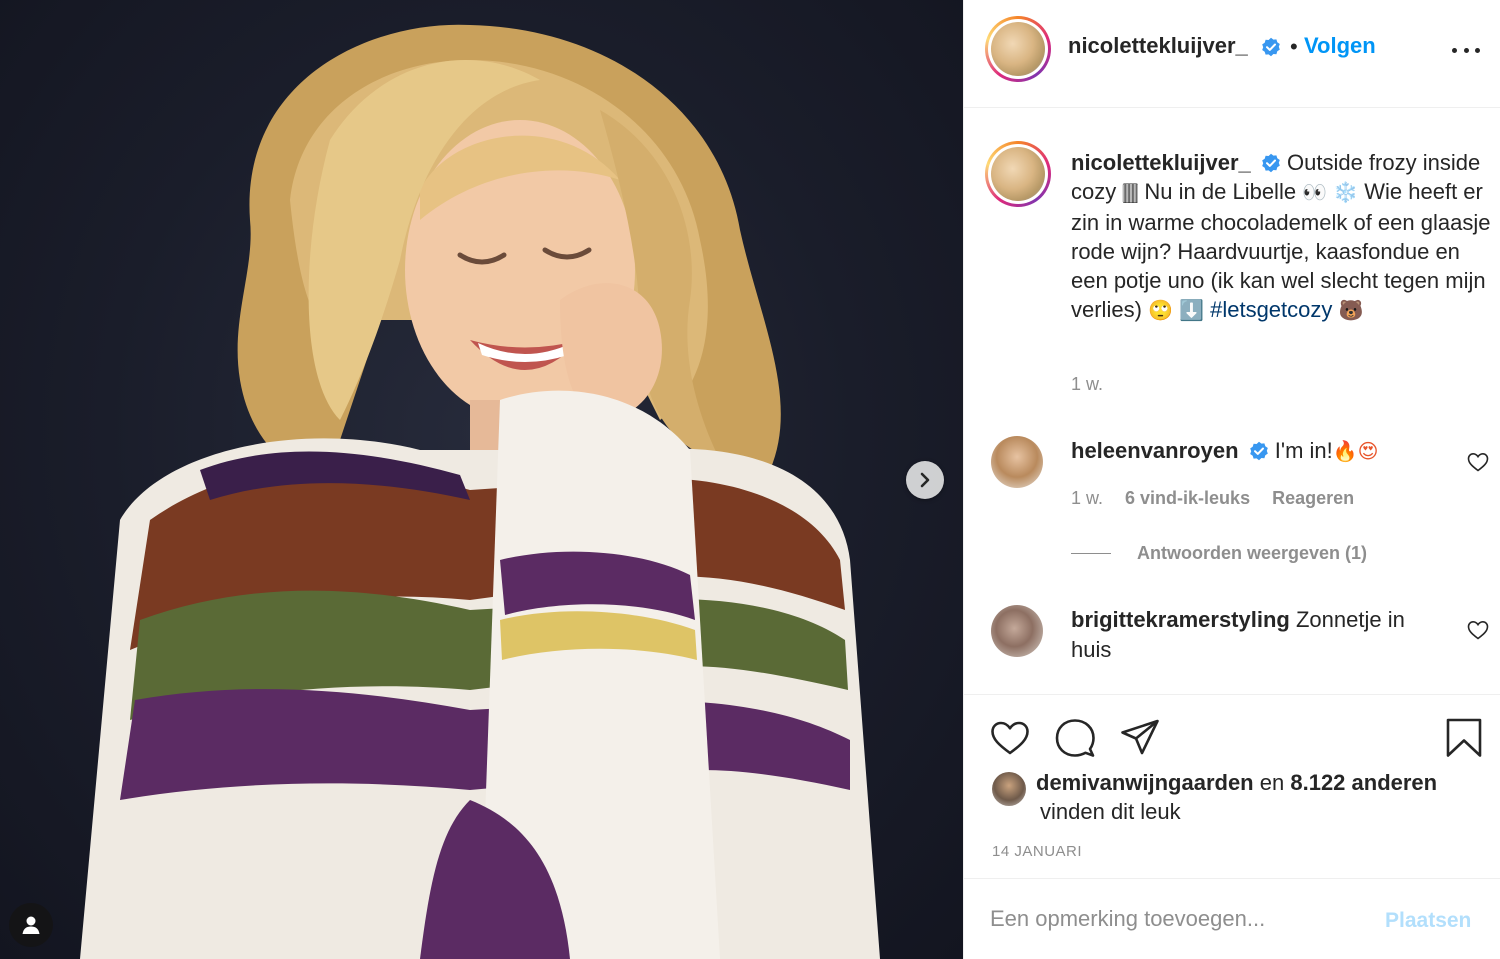  What do you see at coordinates (1355, 451) in the screenshot?
I see `fire-heart-eyes-emoji: 🔥😍` at bounding box center [1355, 451].